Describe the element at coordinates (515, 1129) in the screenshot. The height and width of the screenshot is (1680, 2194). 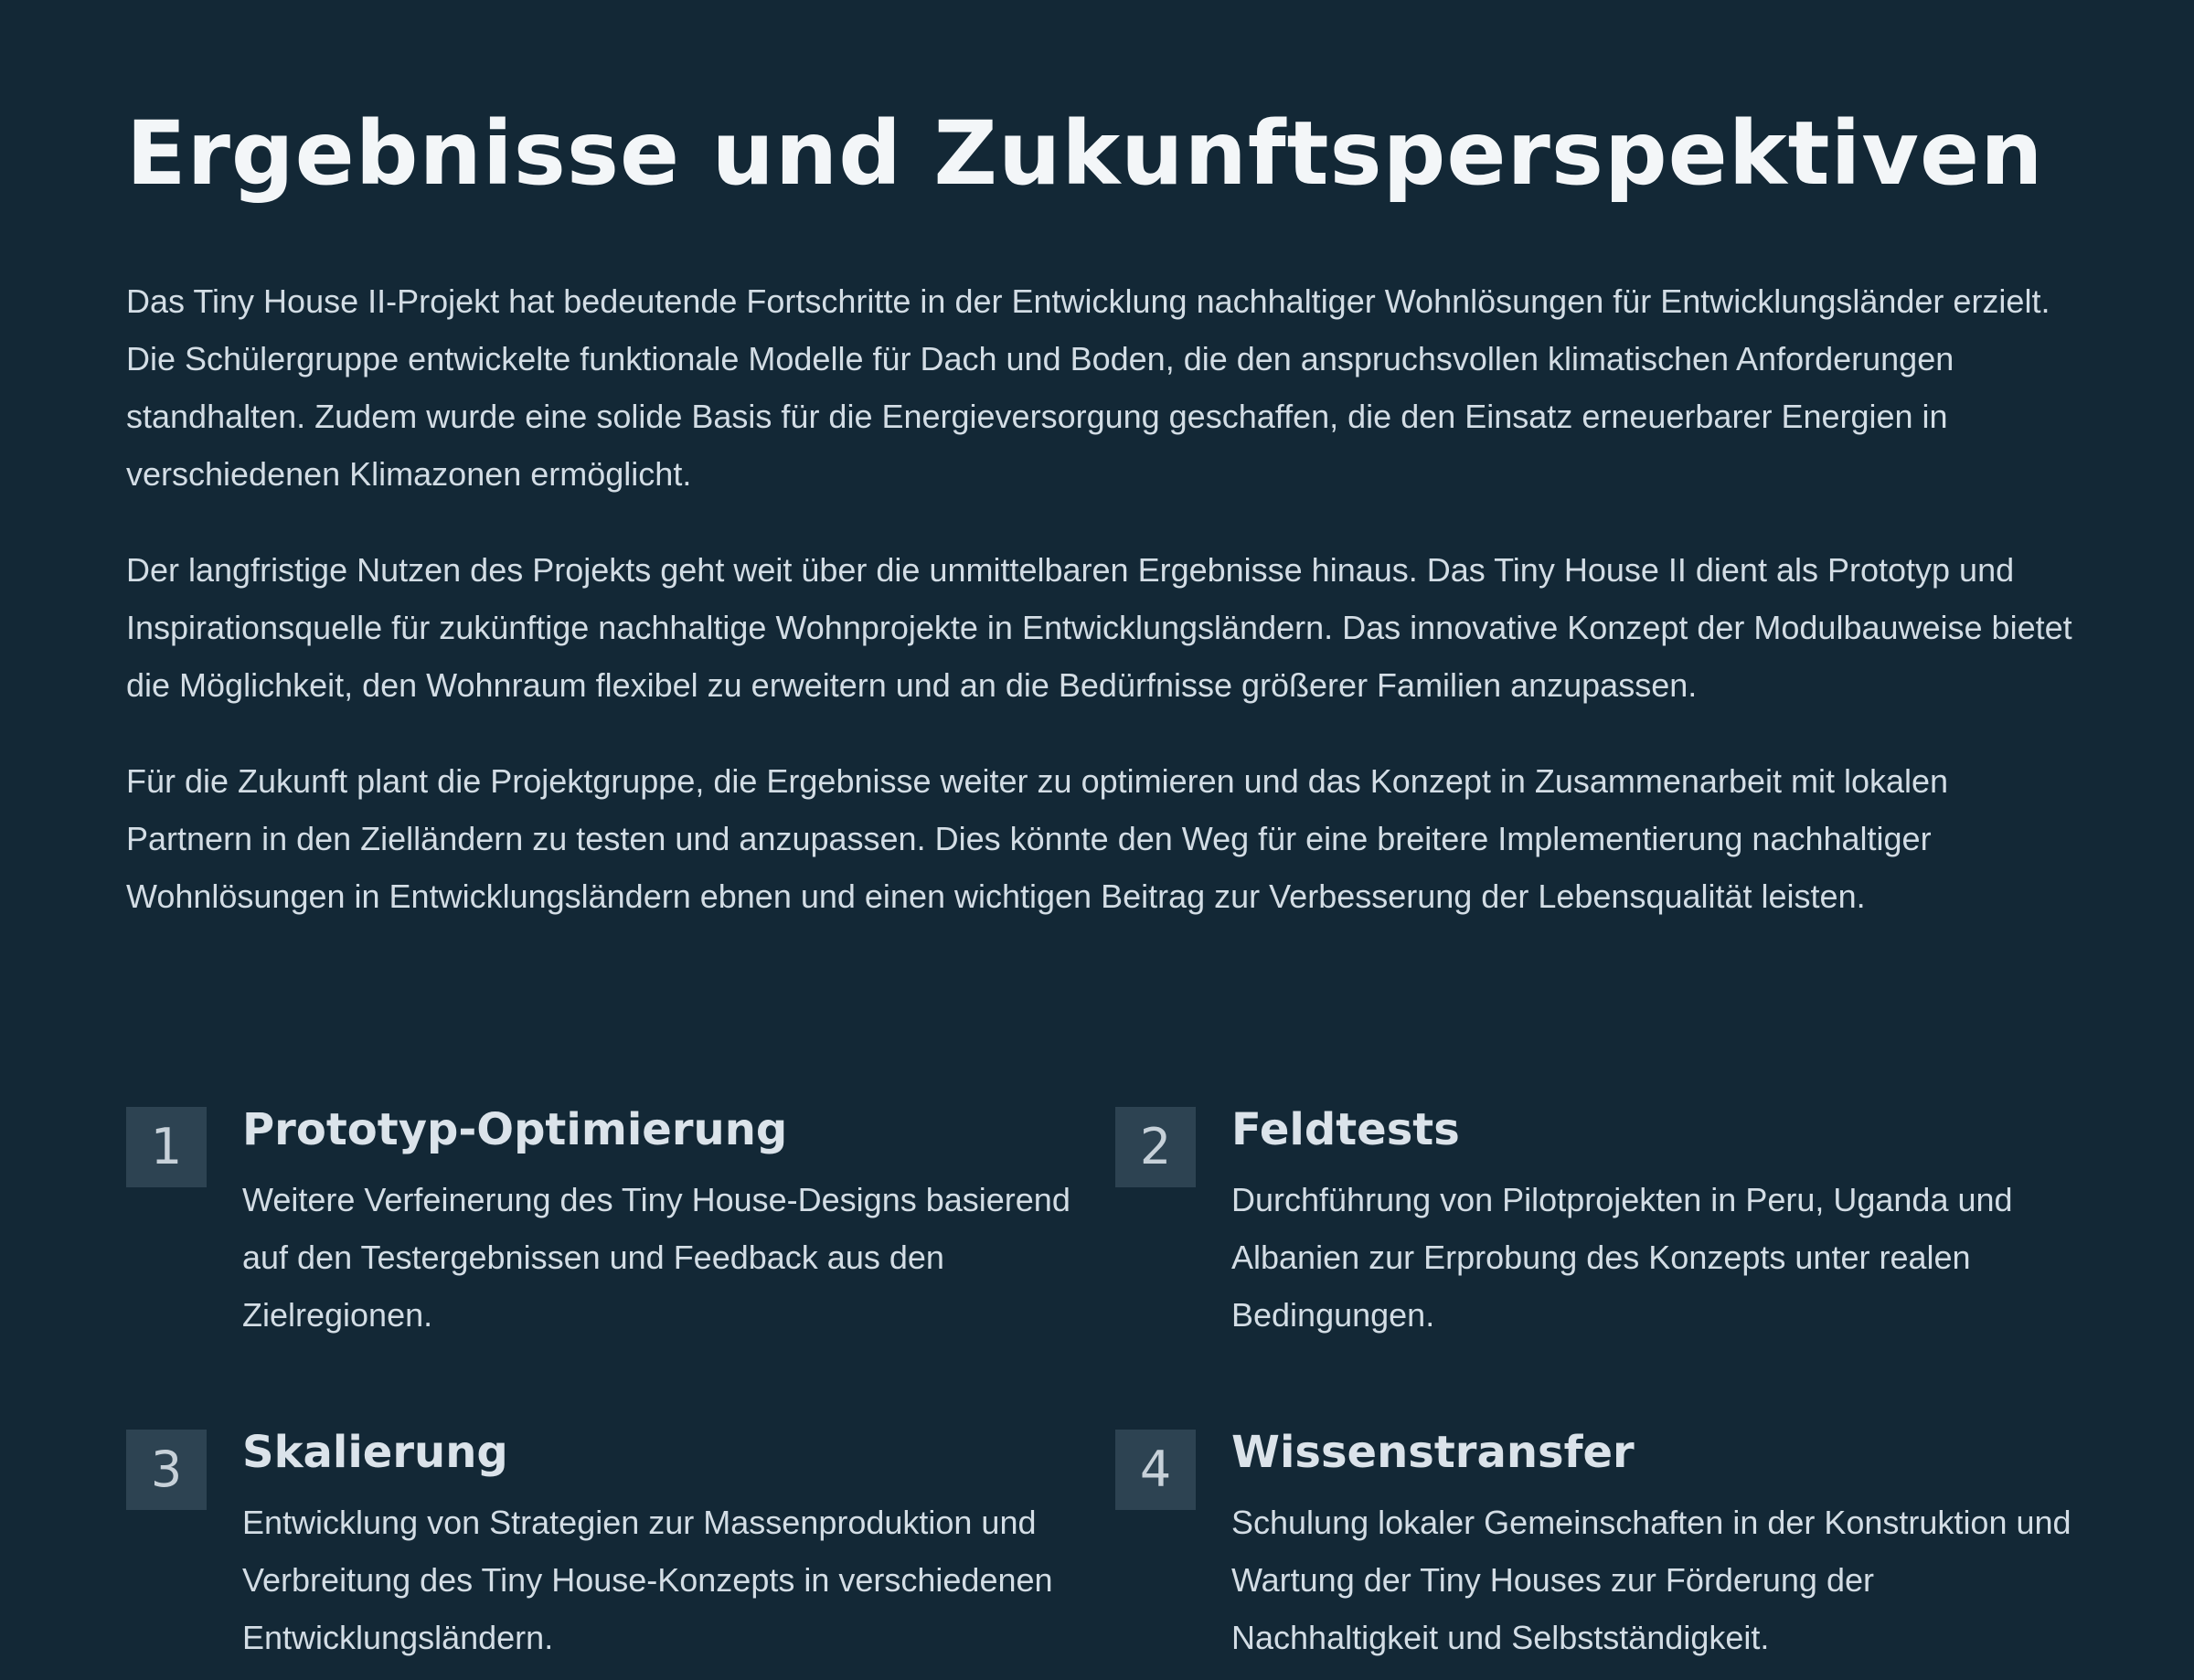
I see `step-title: Prototyp-Optimierung` at that location.